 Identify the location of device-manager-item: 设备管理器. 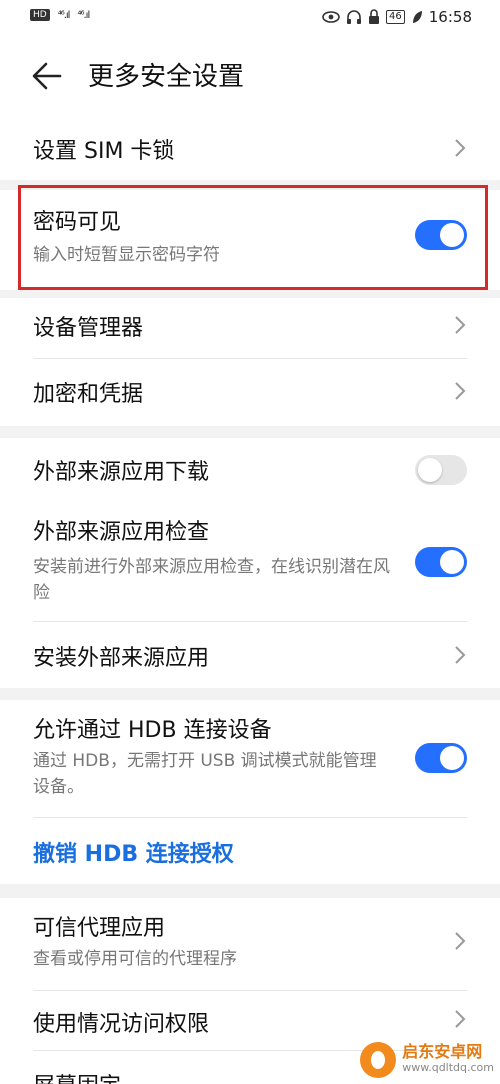
(250, 328).